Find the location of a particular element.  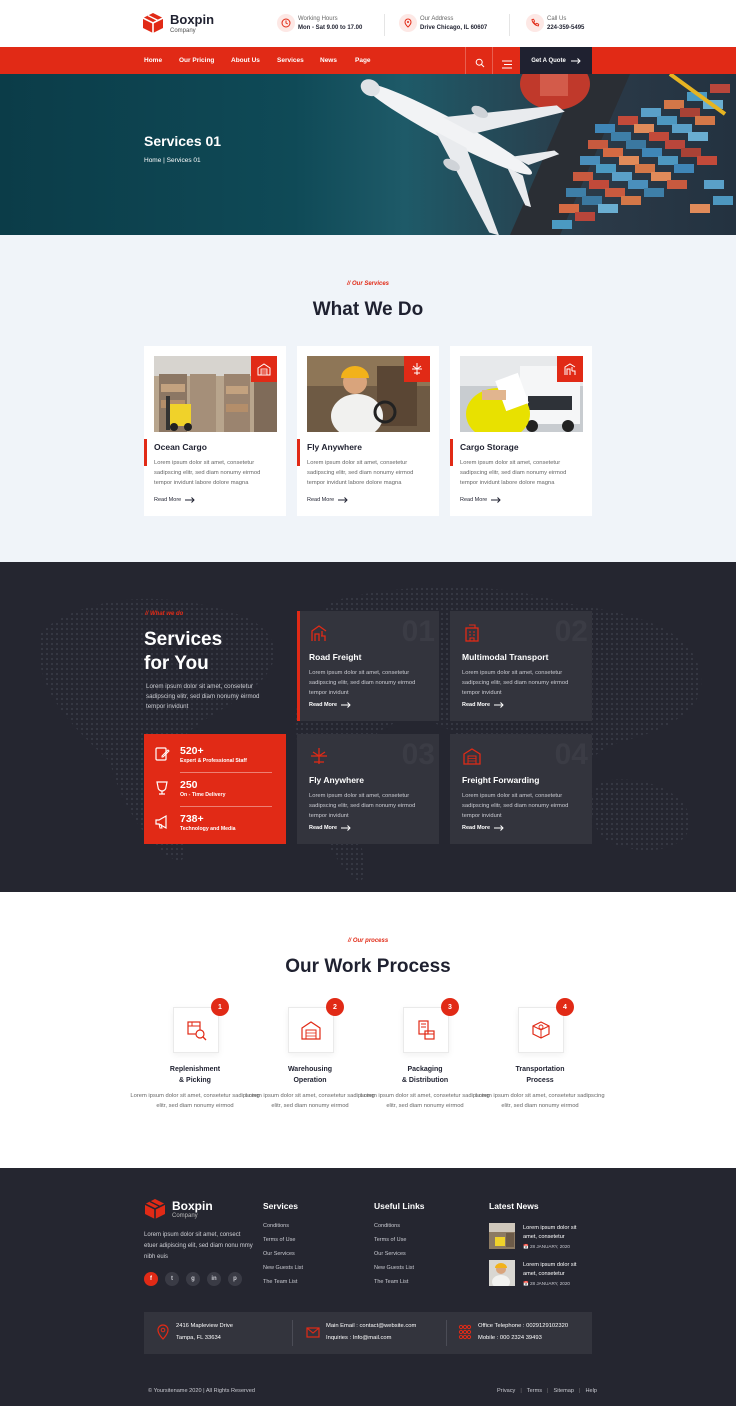

menu-icon is located at coordinates (507, 65).